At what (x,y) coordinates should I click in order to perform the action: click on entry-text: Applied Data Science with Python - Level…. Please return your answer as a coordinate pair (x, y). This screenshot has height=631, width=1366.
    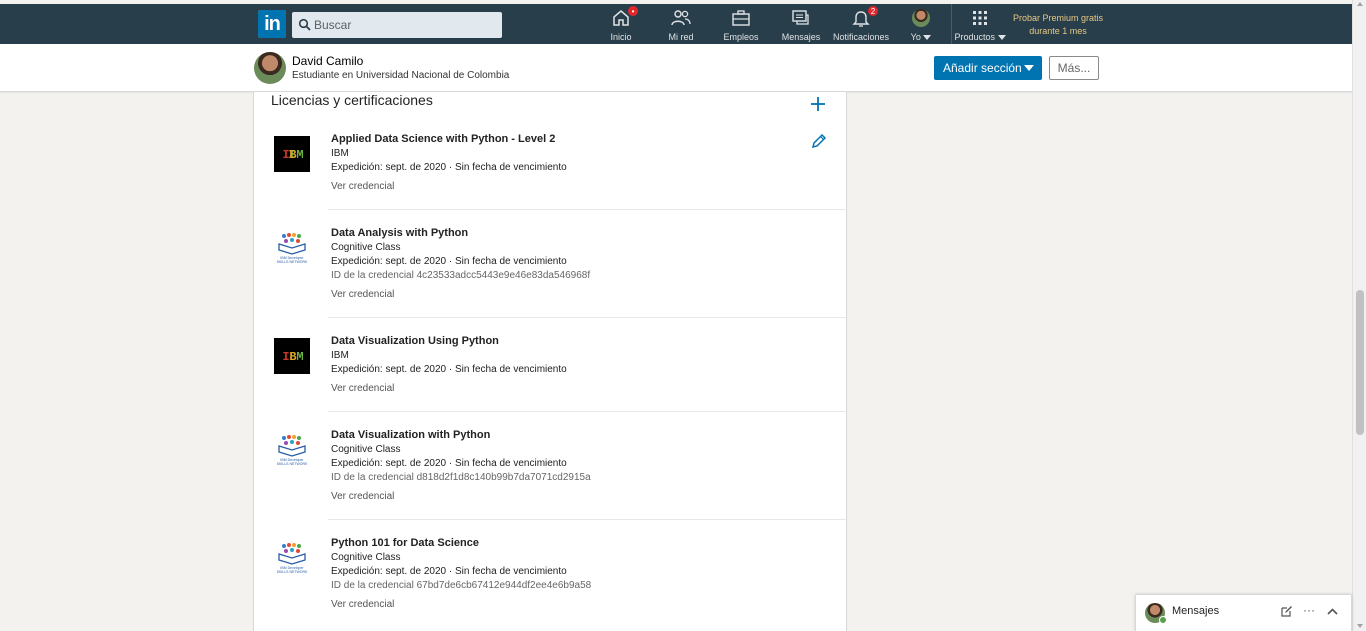
    Looking at the image, I should click on (449, 162).